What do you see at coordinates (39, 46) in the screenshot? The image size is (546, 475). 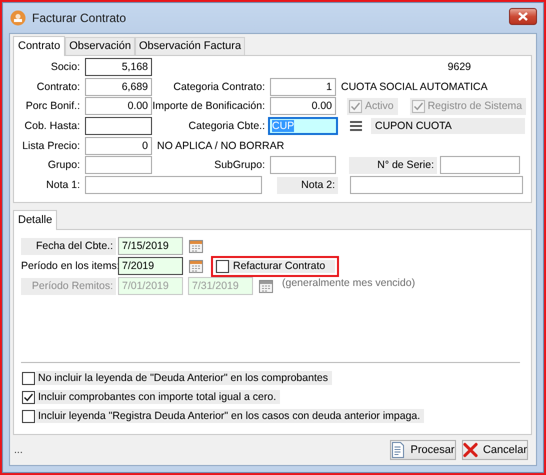 I see `tab: Contrato` at bounding box center [39, 46].